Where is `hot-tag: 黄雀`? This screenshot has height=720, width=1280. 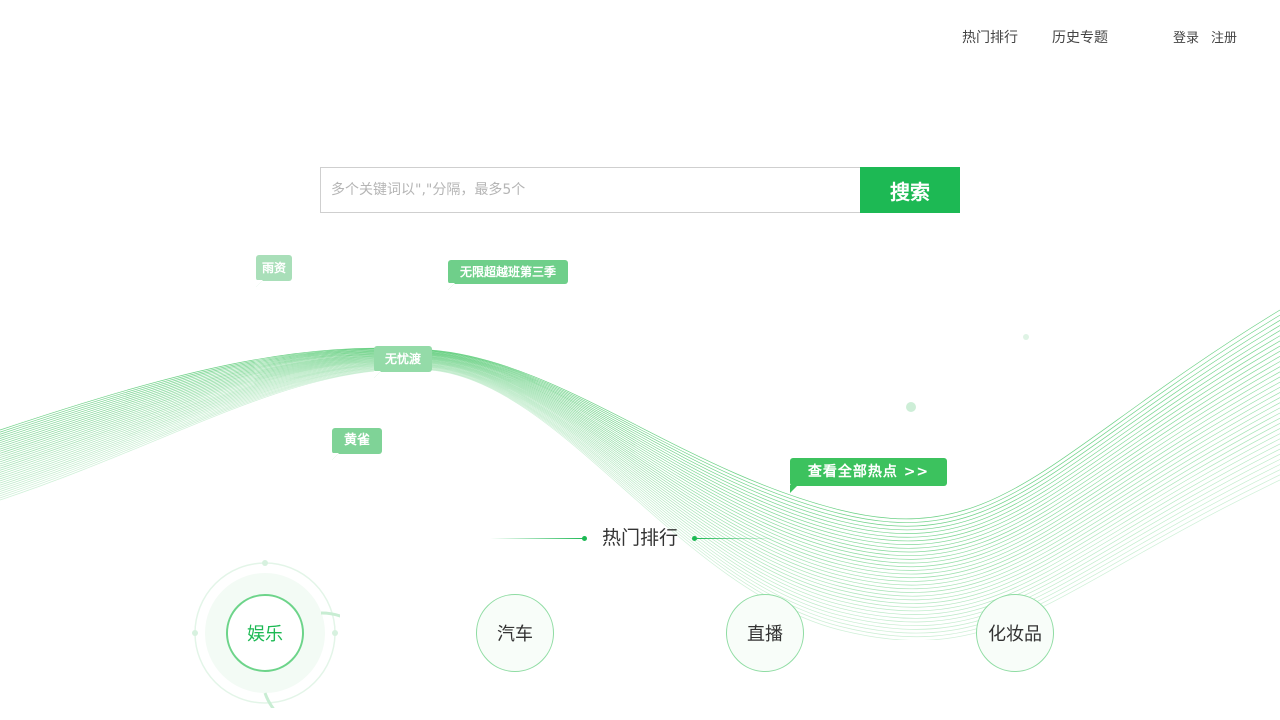
hot-tag: 黄雀 is located at coordinates (357, 444).